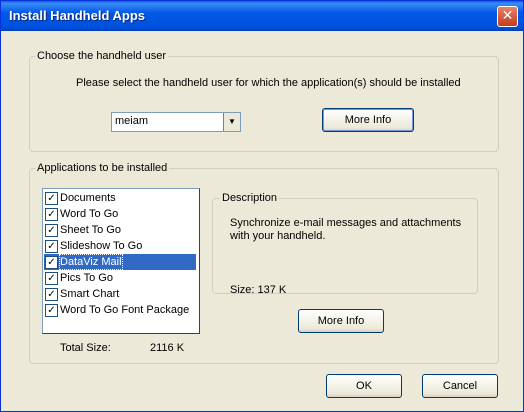 Image resolution: width=524 pixels, height=412 pixels. What do you see at coordinates (231, 122) in the screenshot?
I see `chevron-down-icon: ▼` at bounding box center [231, 122].